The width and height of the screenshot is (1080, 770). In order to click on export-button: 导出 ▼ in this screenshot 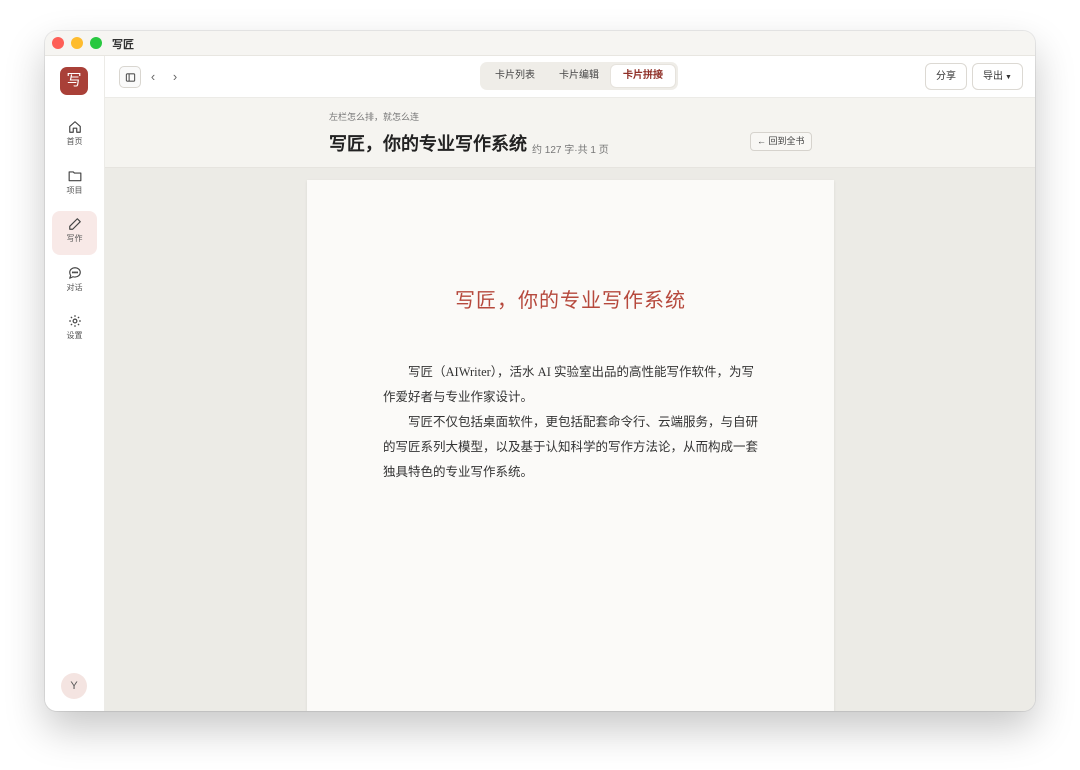, I will do `click(997, 76)`.